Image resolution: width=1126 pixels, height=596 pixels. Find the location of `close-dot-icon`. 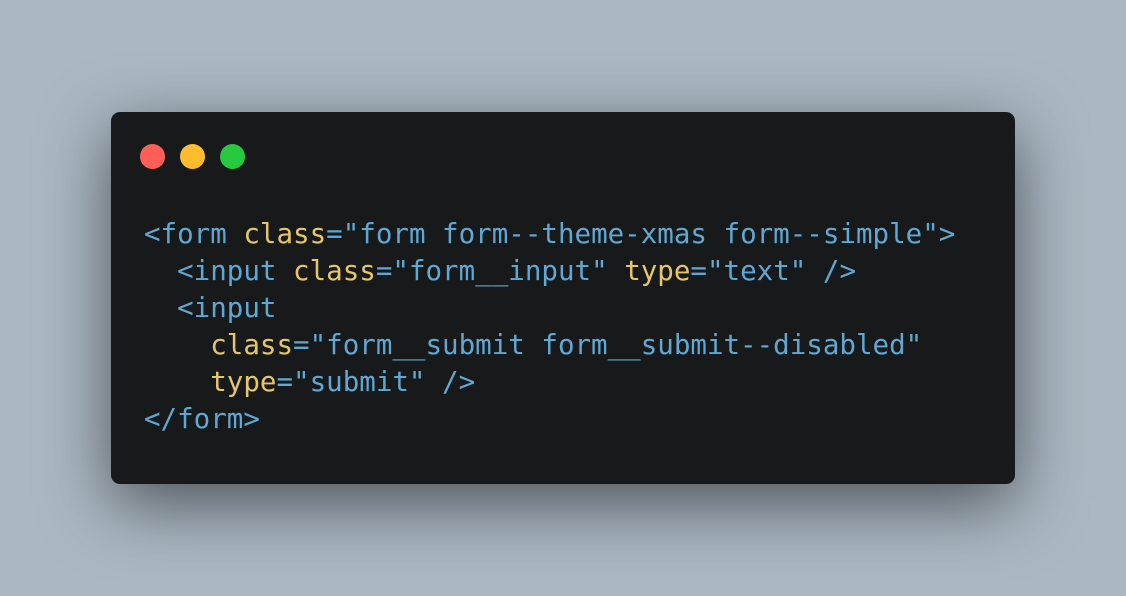

close-dot-icon is located at coordinates (152, 156).